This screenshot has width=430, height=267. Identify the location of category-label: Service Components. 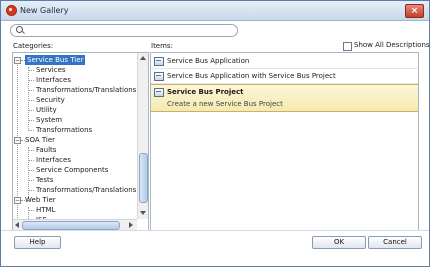
(72, 170).